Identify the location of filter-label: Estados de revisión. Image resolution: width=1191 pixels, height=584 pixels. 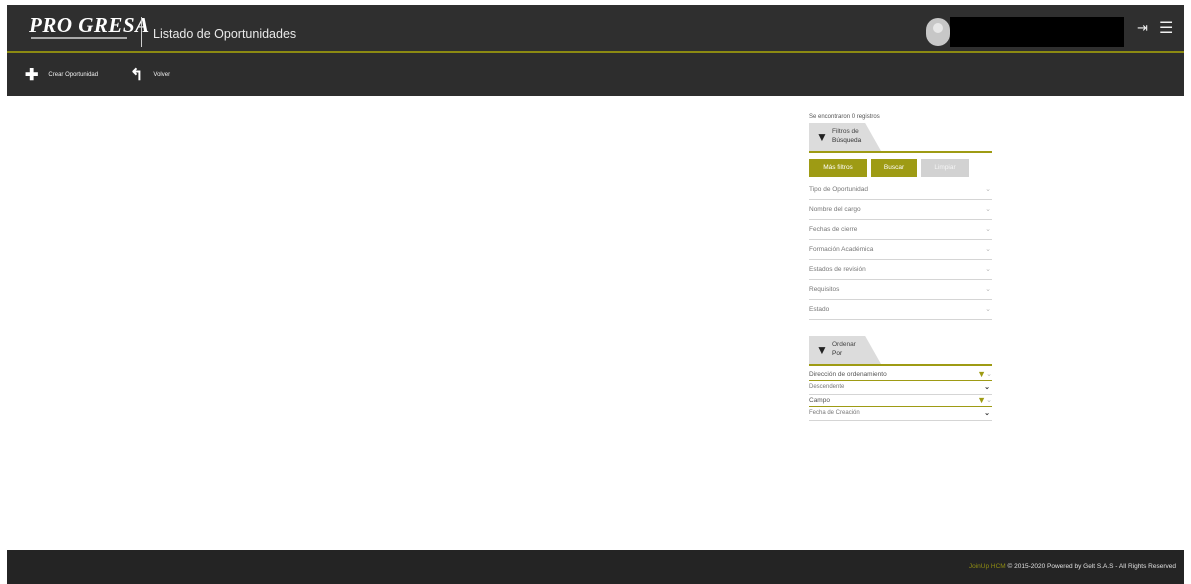
(837, 269).